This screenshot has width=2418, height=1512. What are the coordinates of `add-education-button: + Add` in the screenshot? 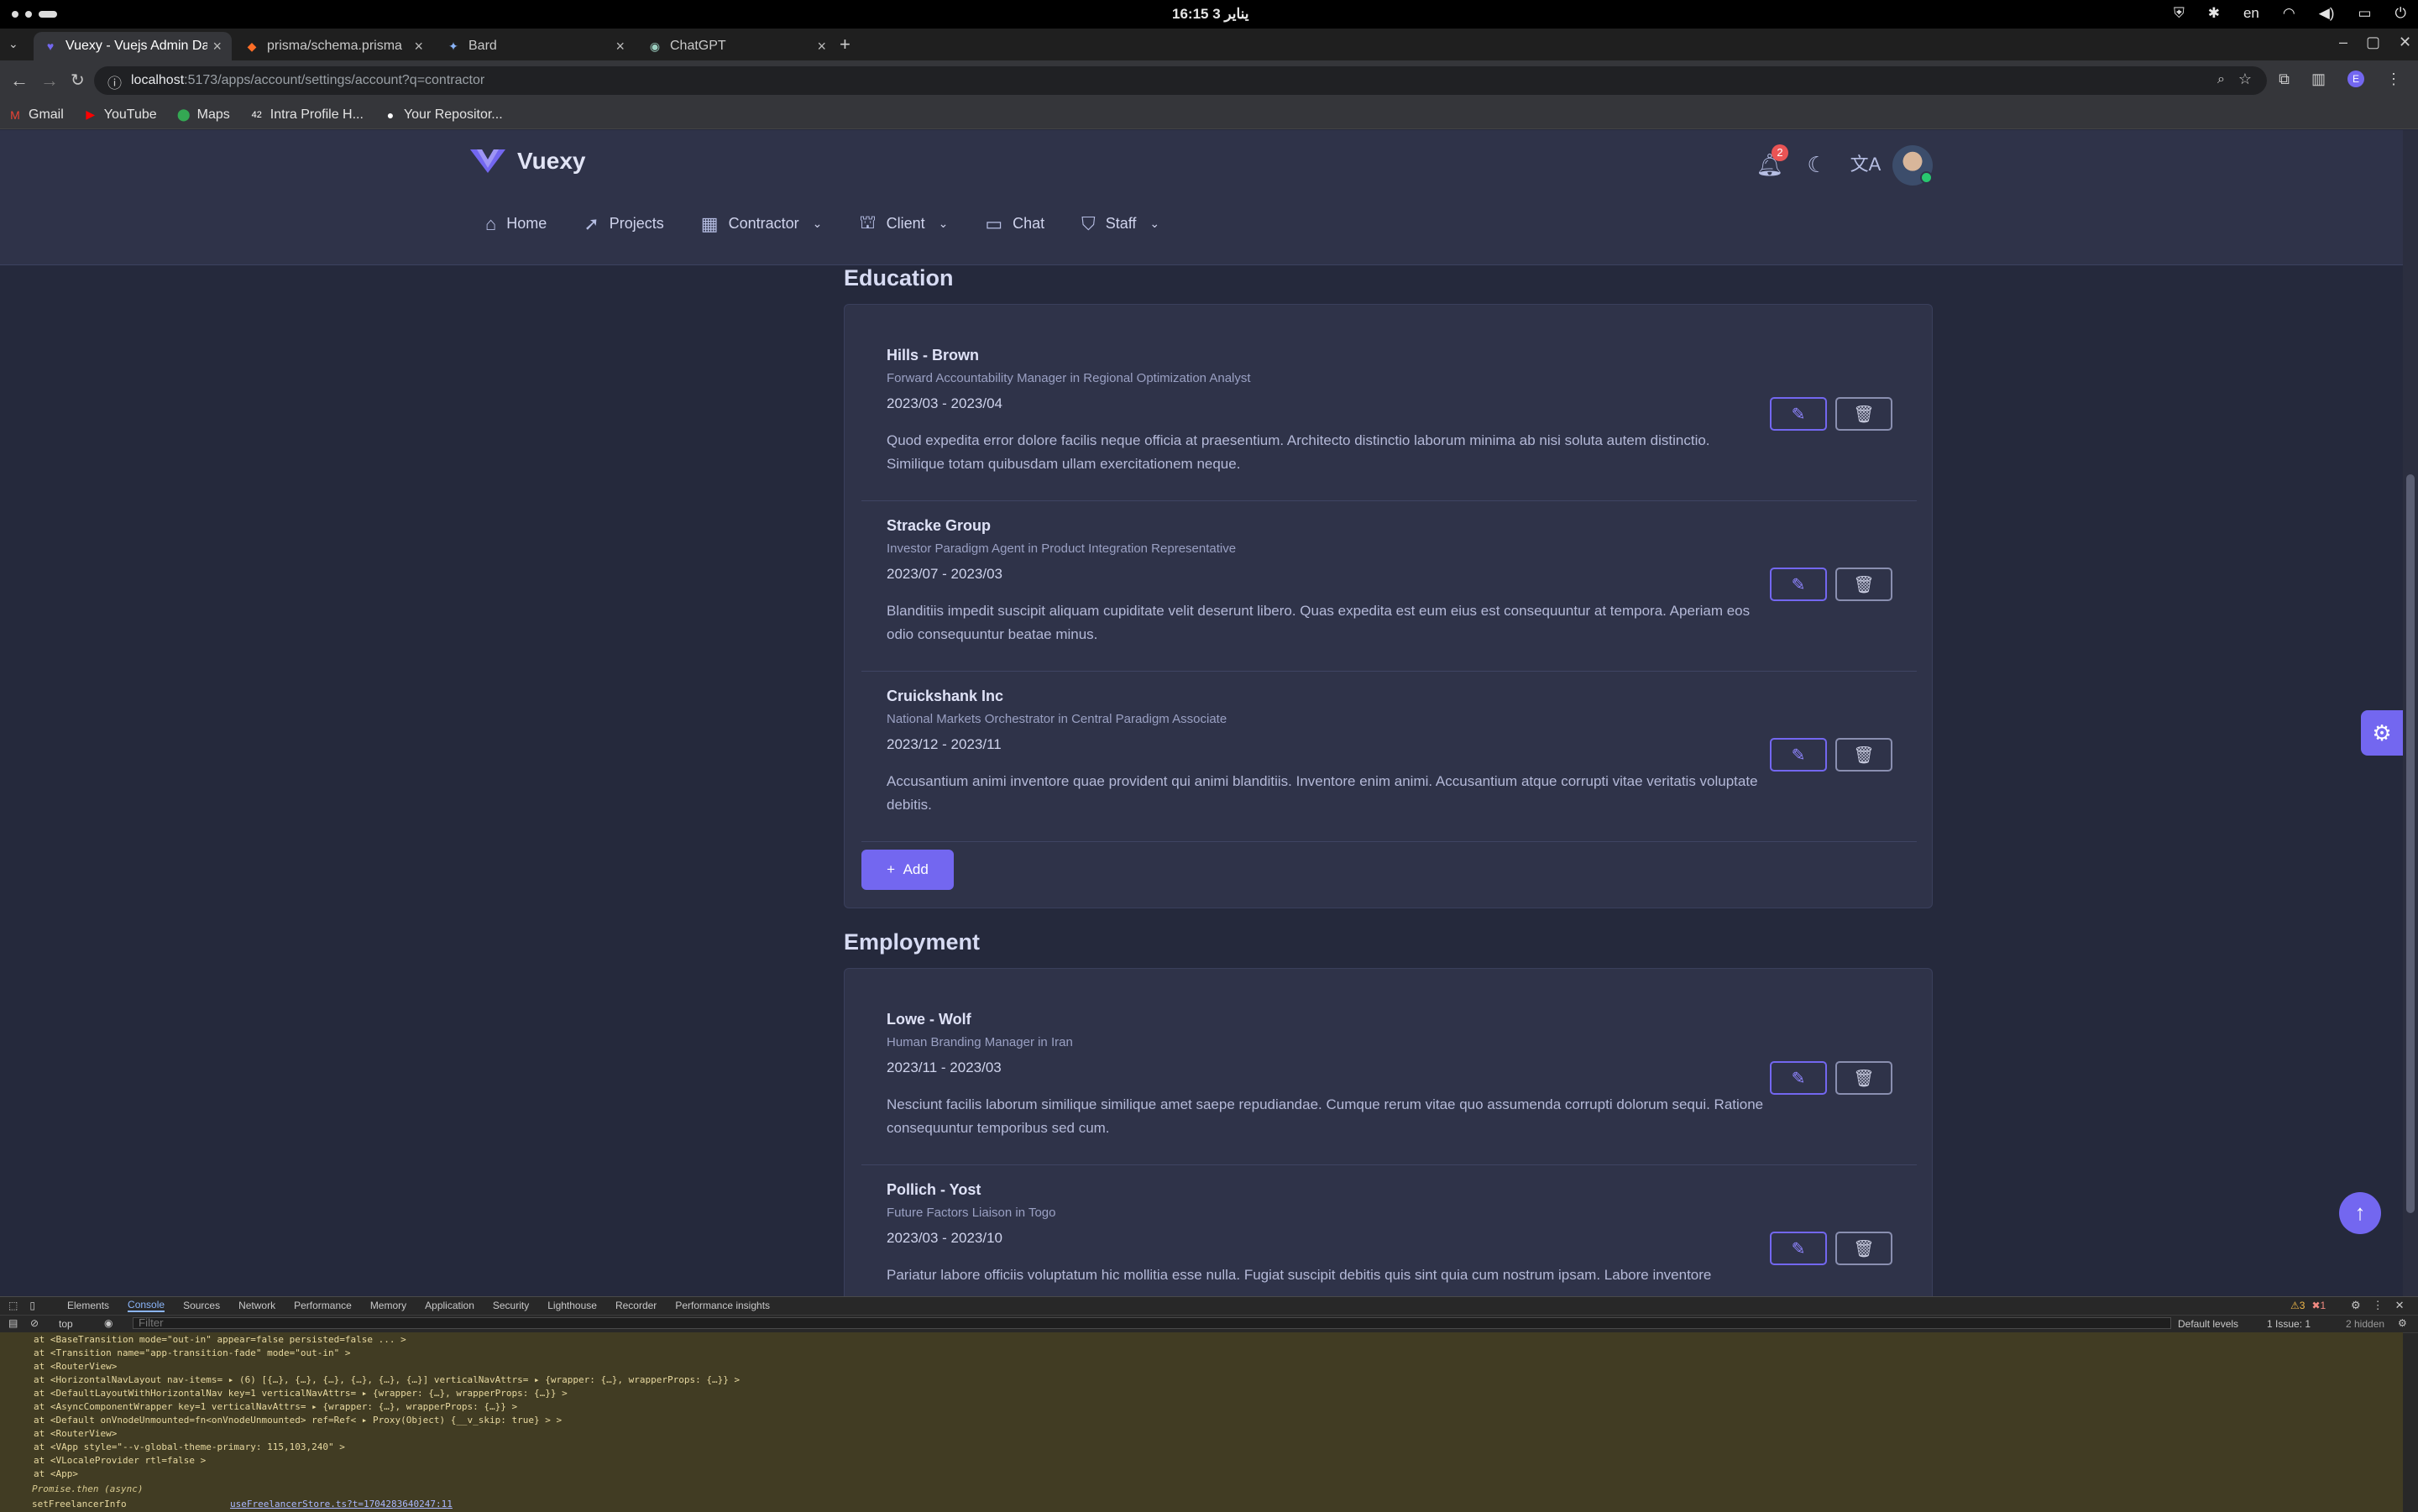 It's located at (907, 870).